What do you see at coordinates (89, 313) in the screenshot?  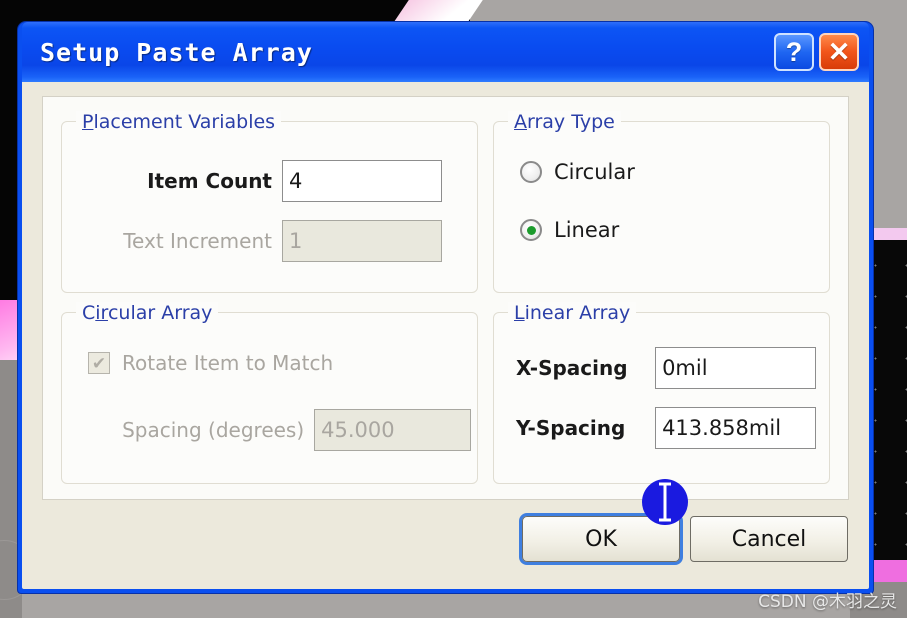 I see `group-title-circular-prefix: C` at bounding box center [89, 313].